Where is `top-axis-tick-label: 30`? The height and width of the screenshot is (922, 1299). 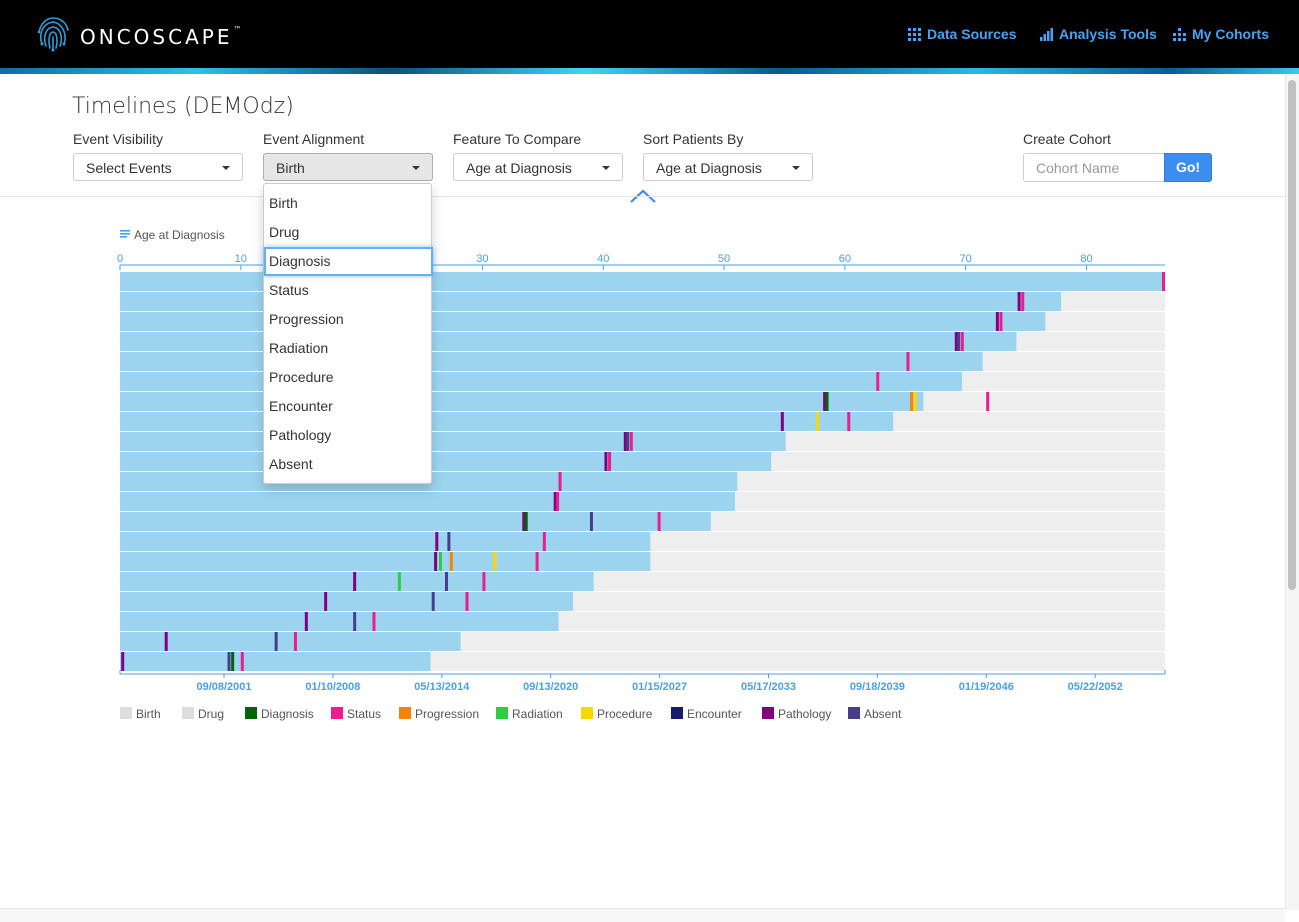
top-axis-tick-label: 30 is located at coordinates (482, 259).